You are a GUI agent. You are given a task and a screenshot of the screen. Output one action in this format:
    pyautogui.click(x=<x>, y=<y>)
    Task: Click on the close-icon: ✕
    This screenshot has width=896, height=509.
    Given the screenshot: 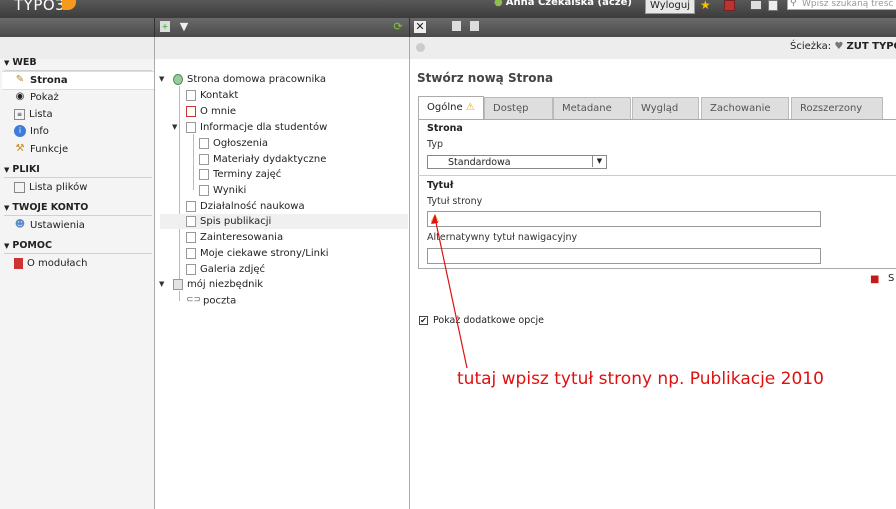 What is the action you would take?
    pyautogui.click(x=420, y=27)
    